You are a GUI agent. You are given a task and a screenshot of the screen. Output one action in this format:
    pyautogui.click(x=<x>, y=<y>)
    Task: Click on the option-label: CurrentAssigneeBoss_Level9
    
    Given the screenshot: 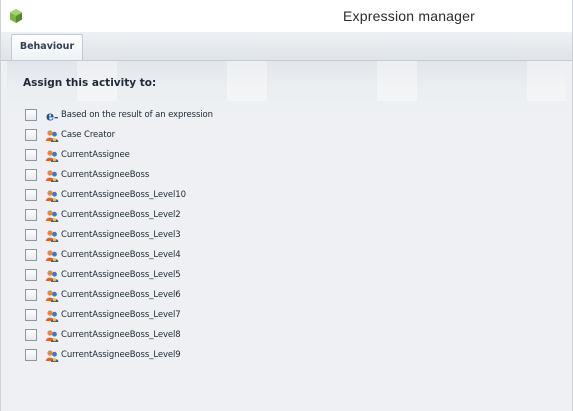 What is the action you would take?
    pyautogui.click(x=121, y=355)
    